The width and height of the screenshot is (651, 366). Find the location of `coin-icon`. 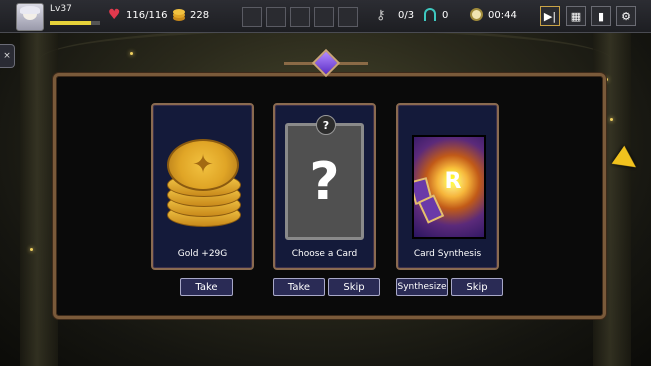

coin-icon is located at coordinates (179, 15).